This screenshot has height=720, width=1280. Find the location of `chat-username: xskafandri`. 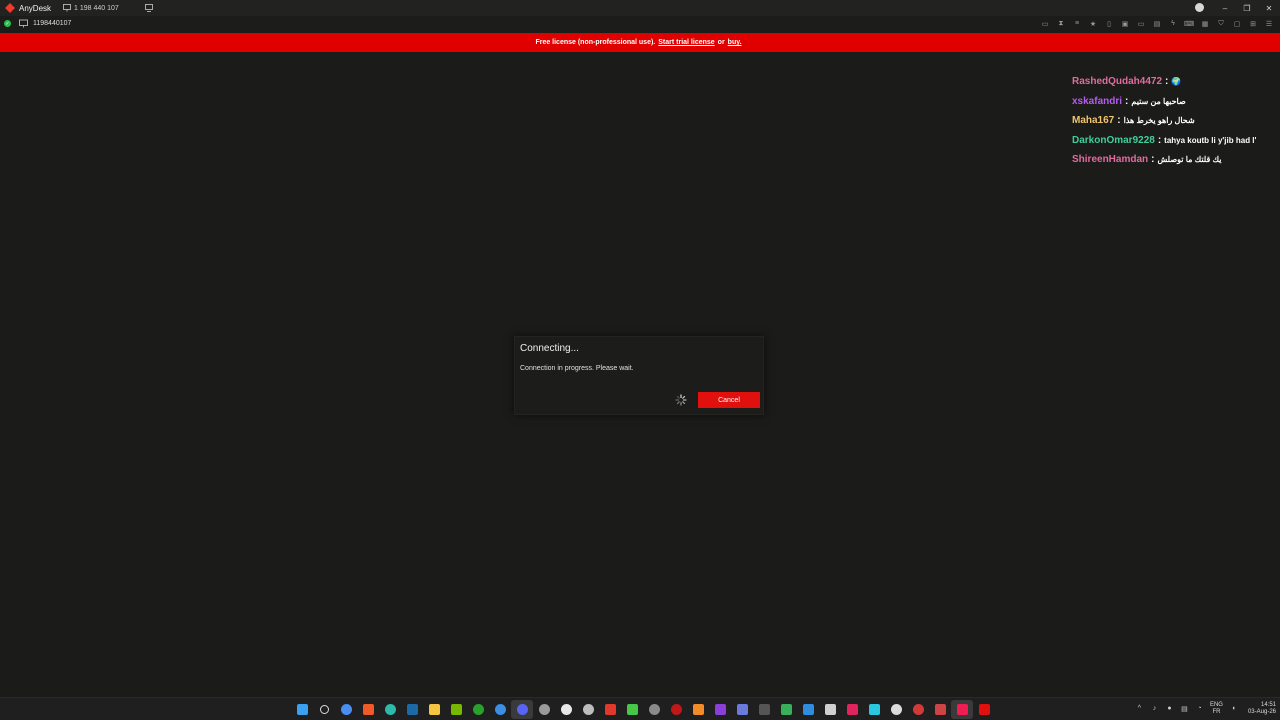

chat-username: xskafandri is located at coordinates (1097, 101).